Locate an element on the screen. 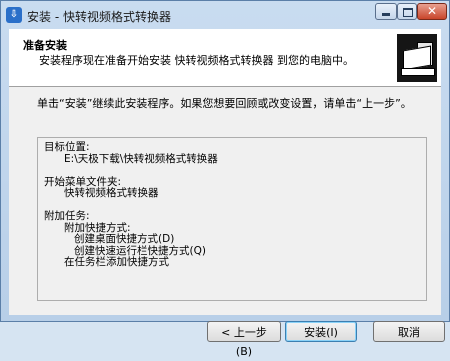 Image resolution: width=450 pixels, height=361 pixels. minimize-button is located at coordinates (386, 11).